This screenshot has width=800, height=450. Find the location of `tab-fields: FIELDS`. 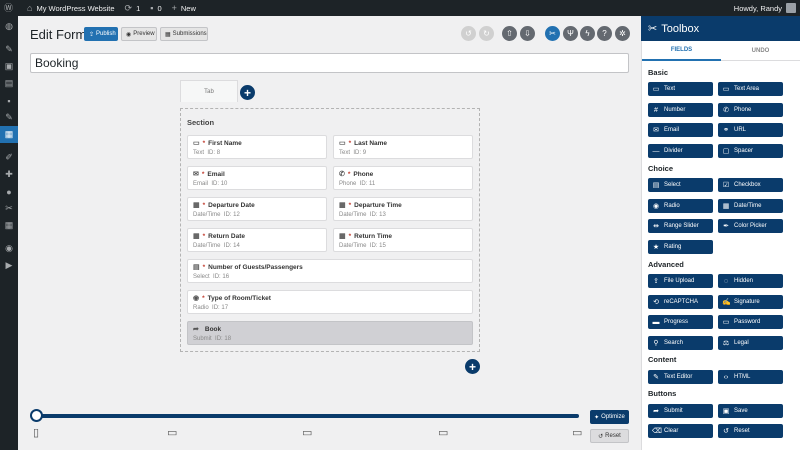

tab-fields: FIELDS is located at coordinates (681, 51).